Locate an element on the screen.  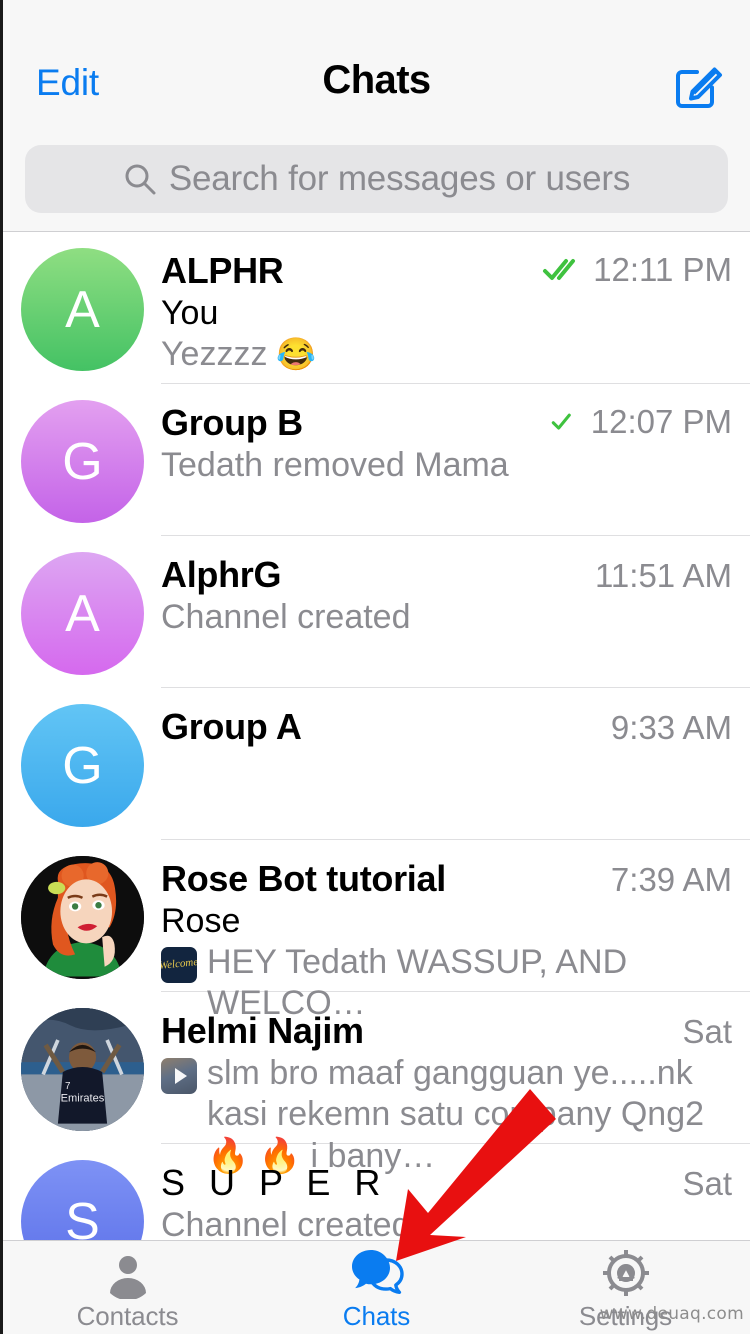
search-icon is located at coordinates (140, 179).